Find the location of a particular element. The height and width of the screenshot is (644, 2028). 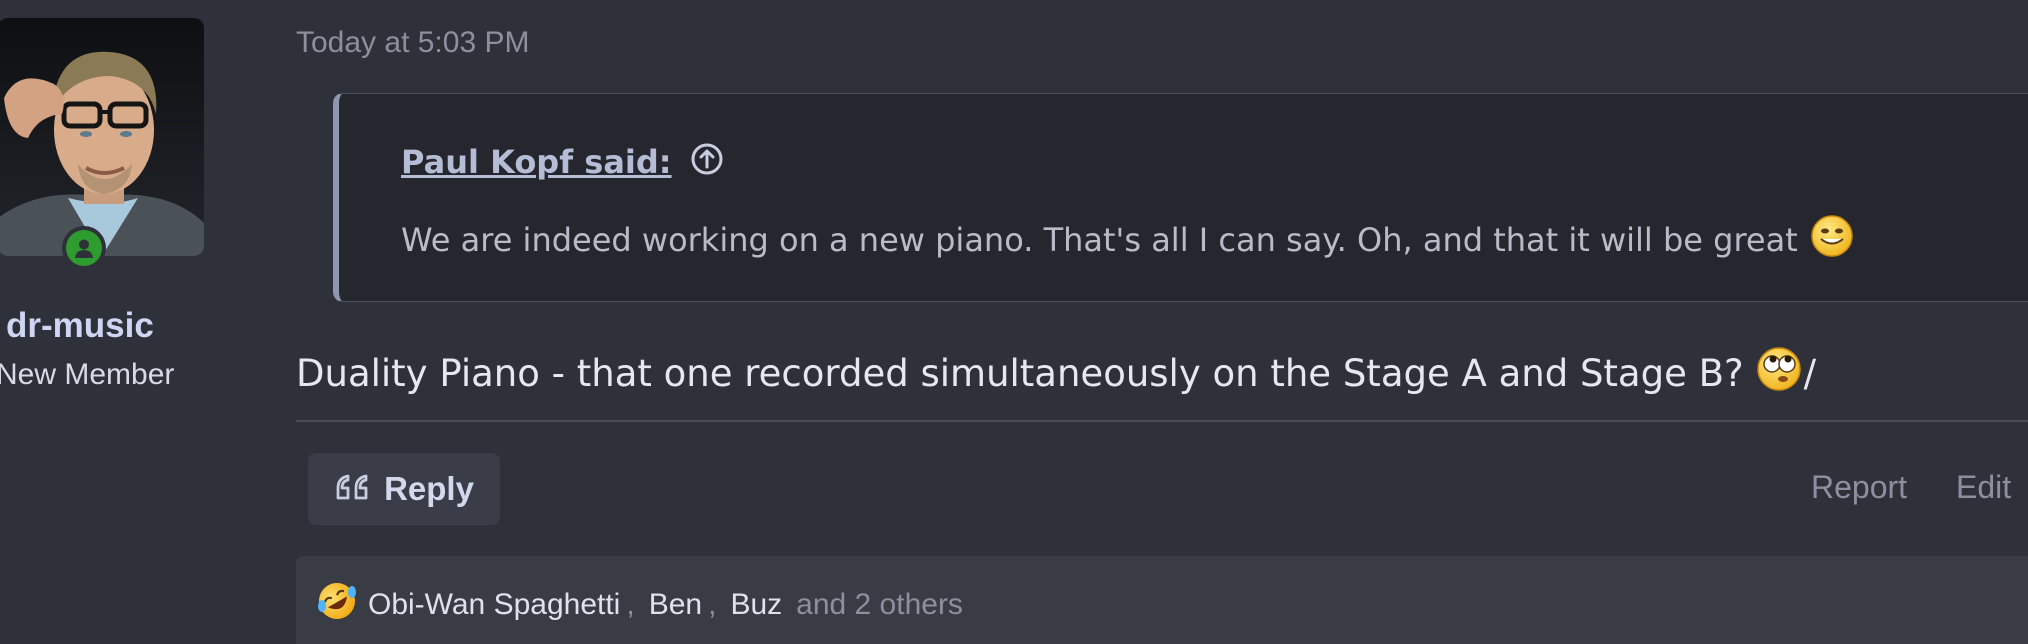

user-status-icon is located at coordinates (84, 248).